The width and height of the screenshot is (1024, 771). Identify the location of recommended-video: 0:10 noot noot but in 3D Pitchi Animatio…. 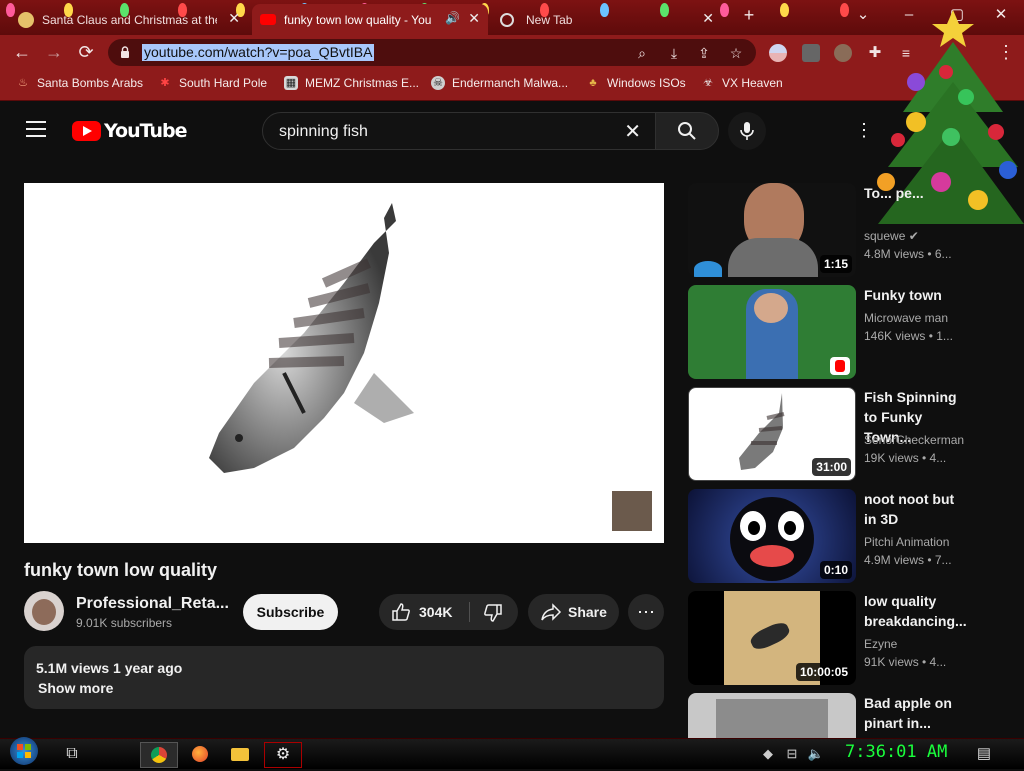
(853, 536).